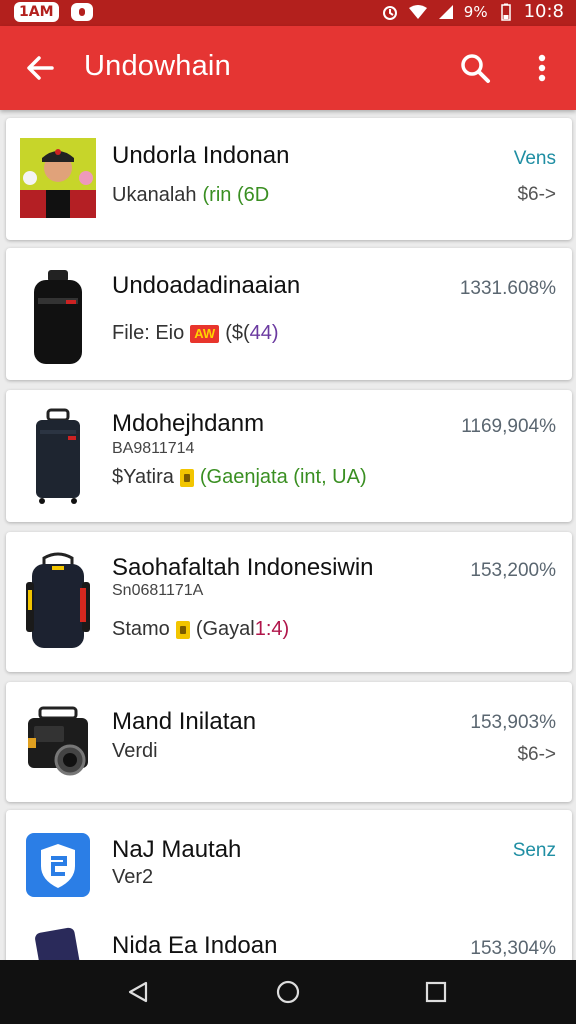 Image resolution: width=576 pixels, height=1024 pixels. Describe the element at coordinates (58, 942) in the screenshot. I see `phone-thumbnail` at that location.